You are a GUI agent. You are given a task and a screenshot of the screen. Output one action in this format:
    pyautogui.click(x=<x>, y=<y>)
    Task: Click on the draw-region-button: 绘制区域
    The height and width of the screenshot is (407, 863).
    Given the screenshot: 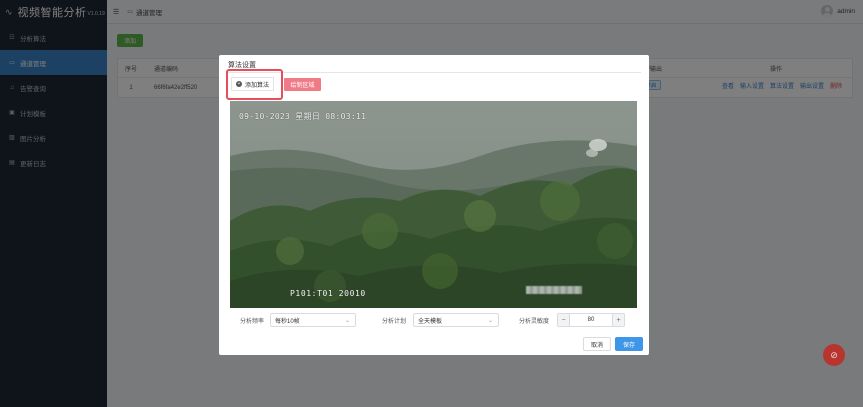 What is the action you would take?
    pyautogui.click(x=302, y=84)
    